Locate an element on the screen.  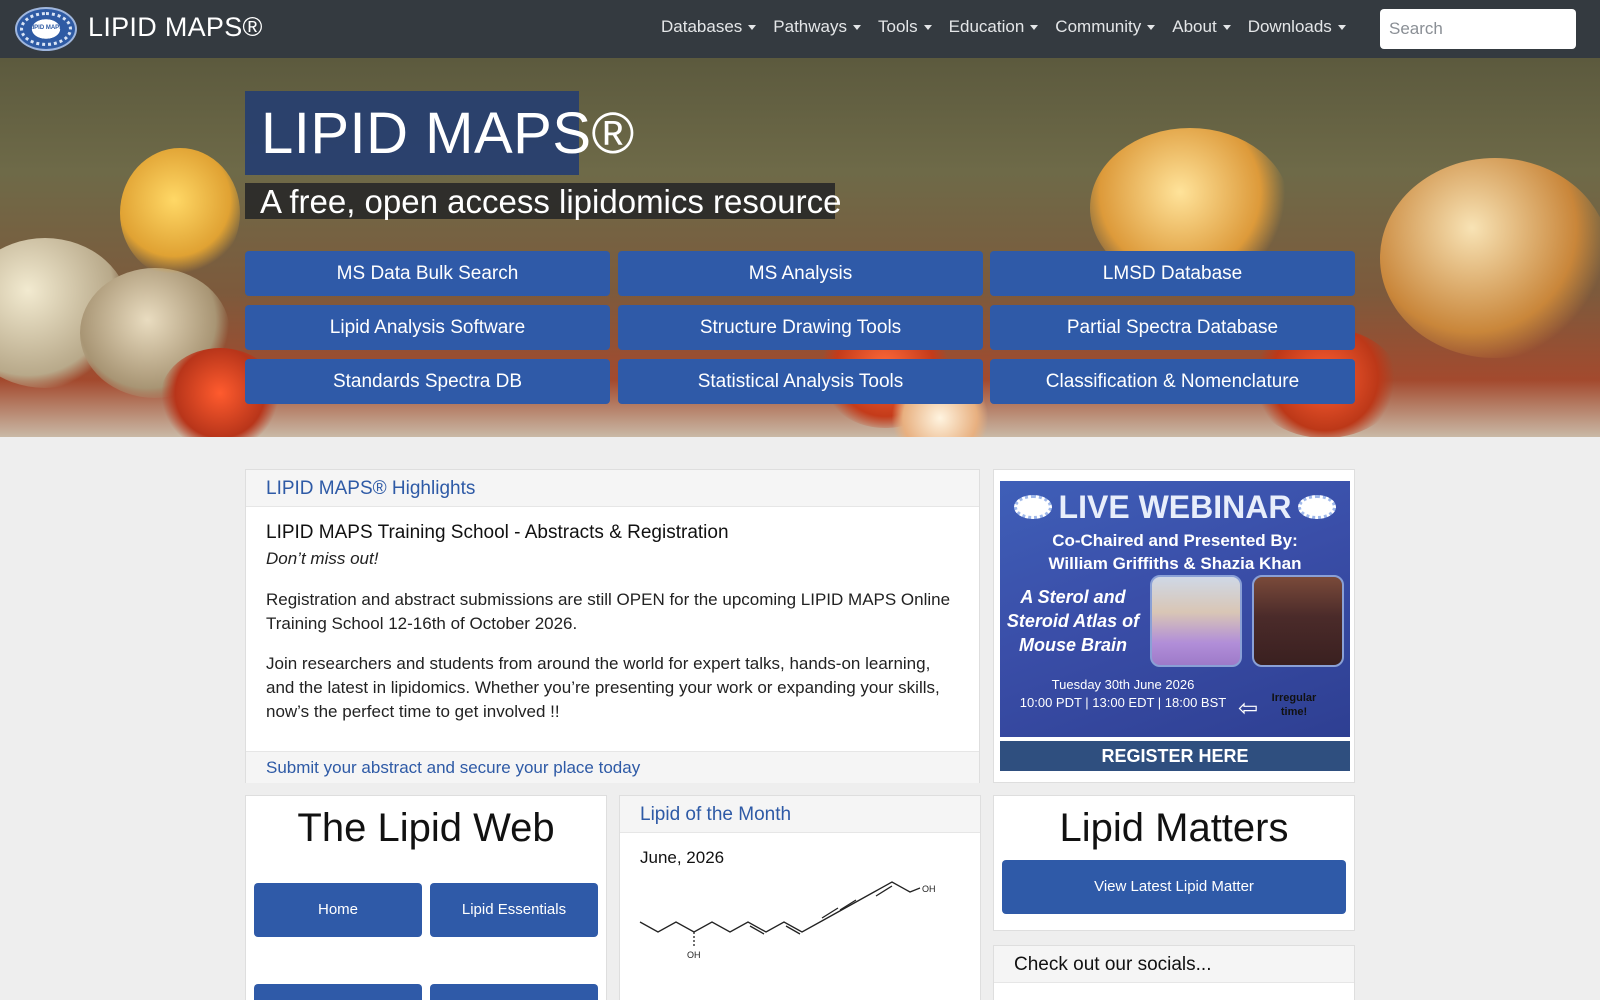
logo-text: LIPID MAPS is located at coordinates (46, 28).